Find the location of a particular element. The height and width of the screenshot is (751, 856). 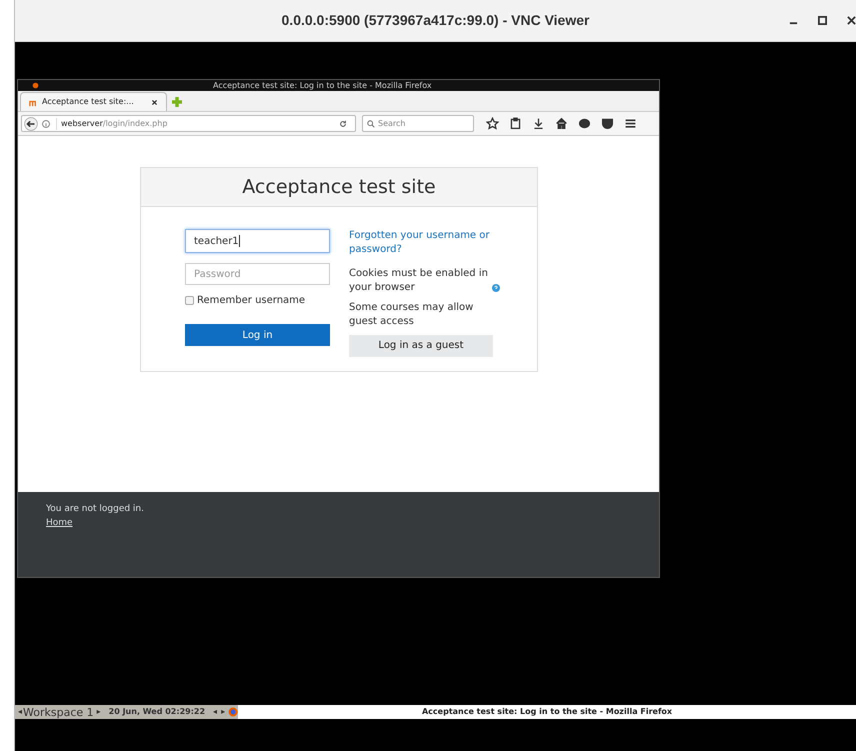

star-icon is located at coordinates (492, 123).